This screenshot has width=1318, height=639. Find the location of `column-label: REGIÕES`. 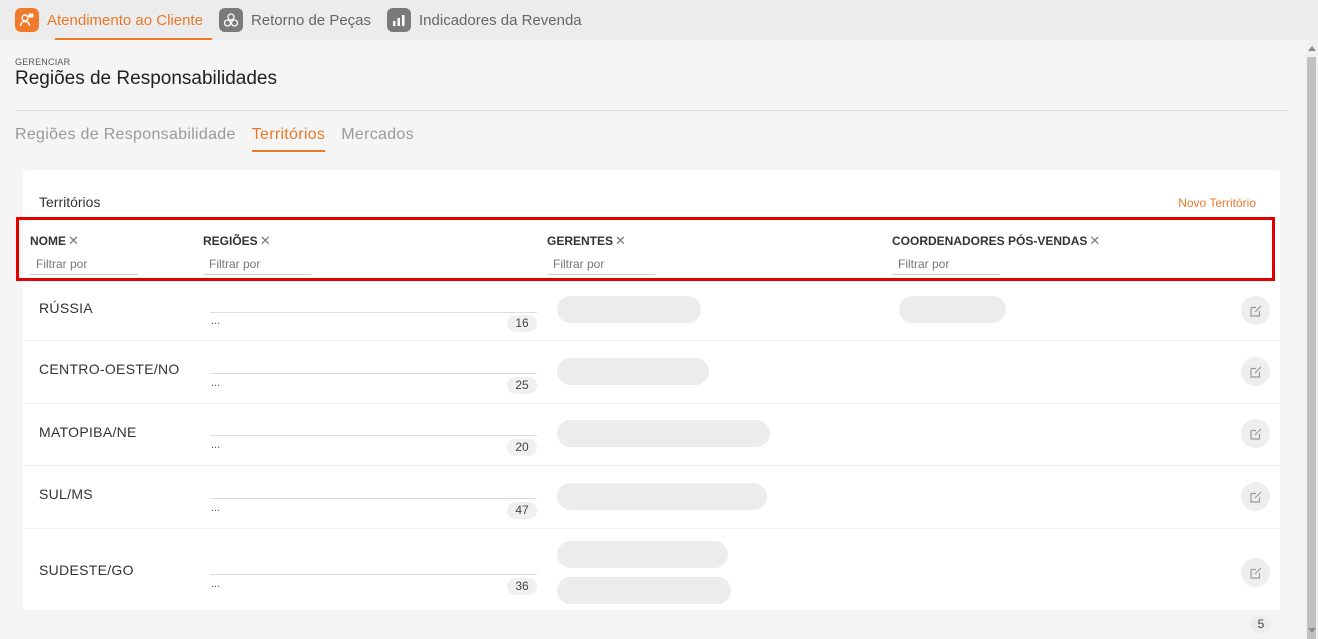

column-label: REGIÕES is located at coordinates (230, 241).